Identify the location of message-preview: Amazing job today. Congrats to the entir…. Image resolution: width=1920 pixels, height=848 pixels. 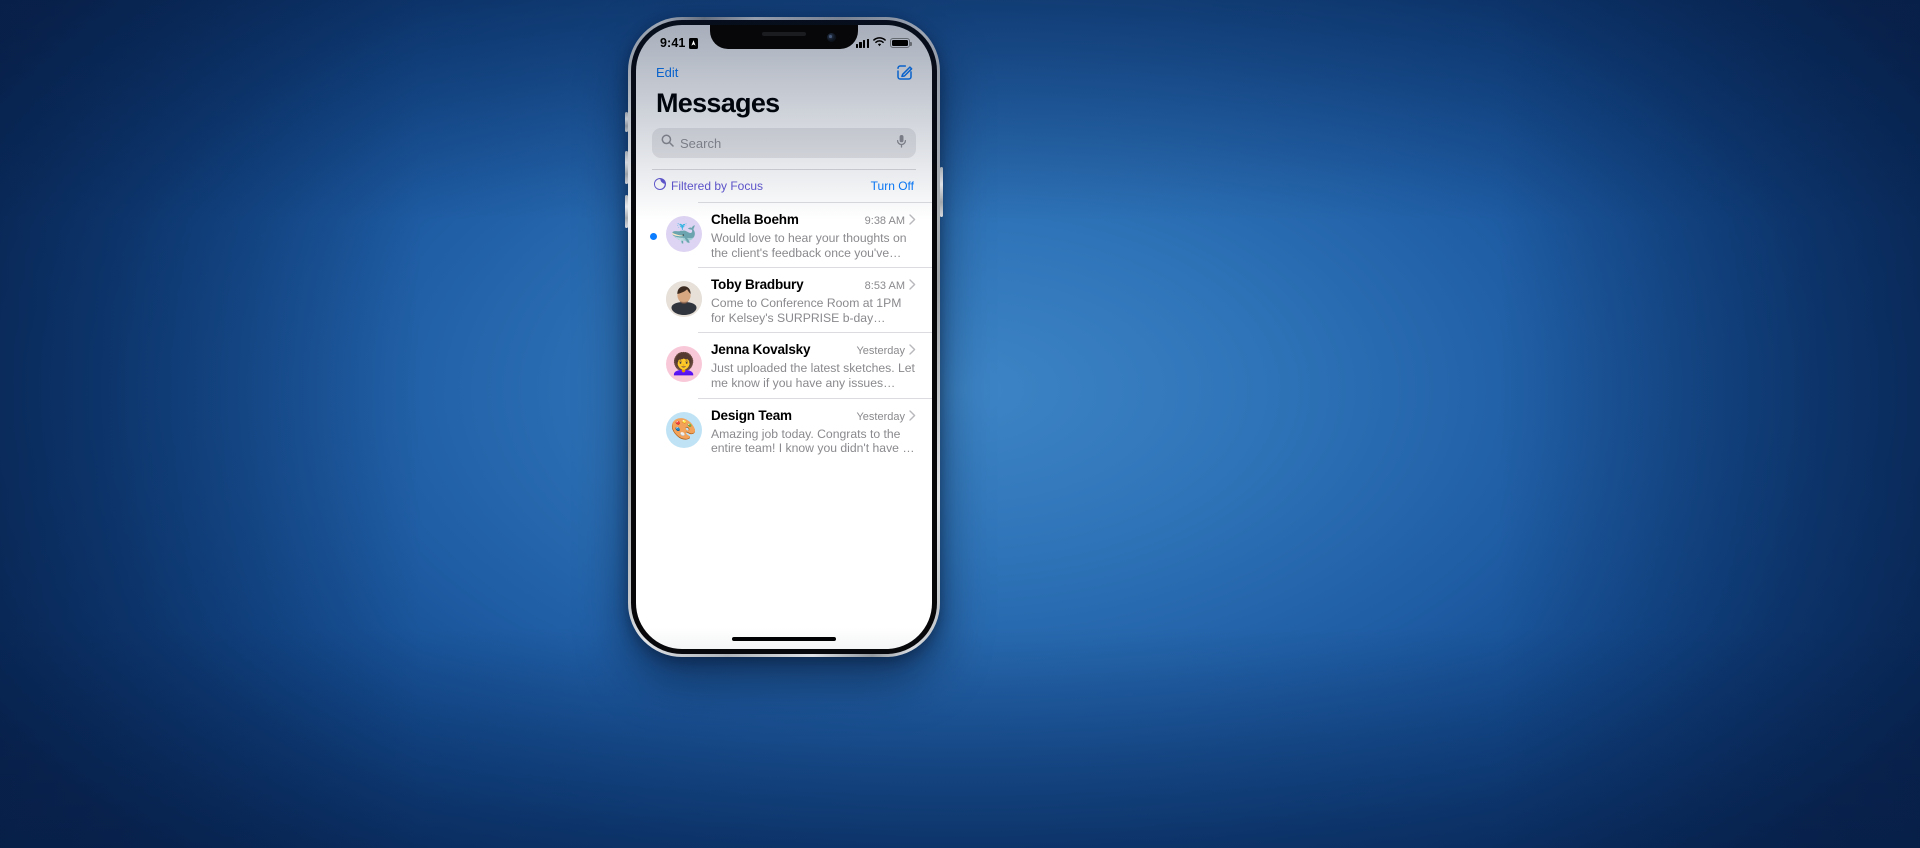
(810, 441).